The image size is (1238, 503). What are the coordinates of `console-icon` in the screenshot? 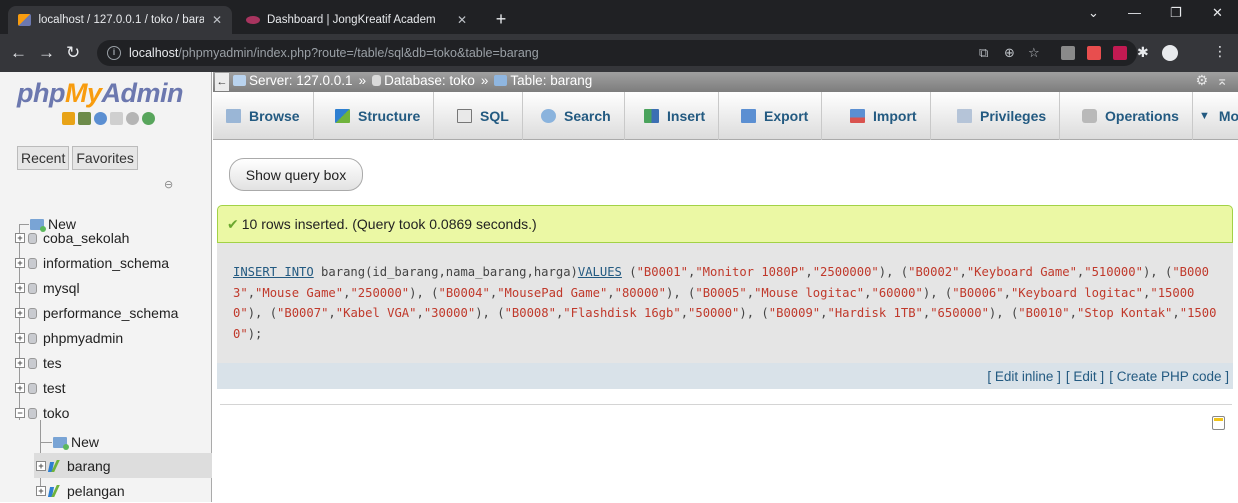 It's located at (1218, 423).